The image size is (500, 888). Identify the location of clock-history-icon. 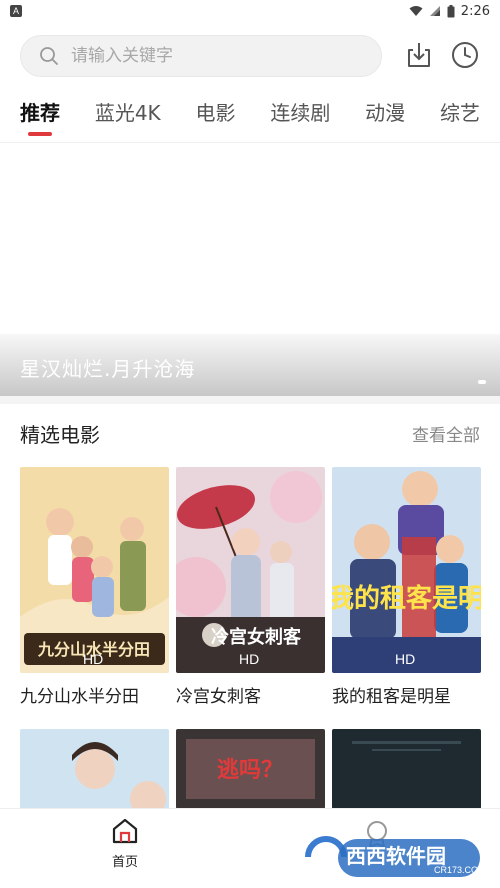
(465, 55).